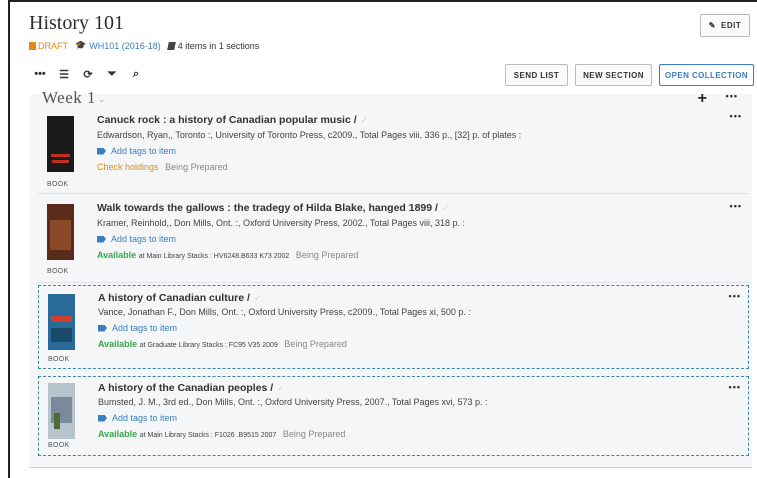  Describe the element at coordinates (536, 75) in the screenshot. I see `send-list-button: SEND LIST` at that location.